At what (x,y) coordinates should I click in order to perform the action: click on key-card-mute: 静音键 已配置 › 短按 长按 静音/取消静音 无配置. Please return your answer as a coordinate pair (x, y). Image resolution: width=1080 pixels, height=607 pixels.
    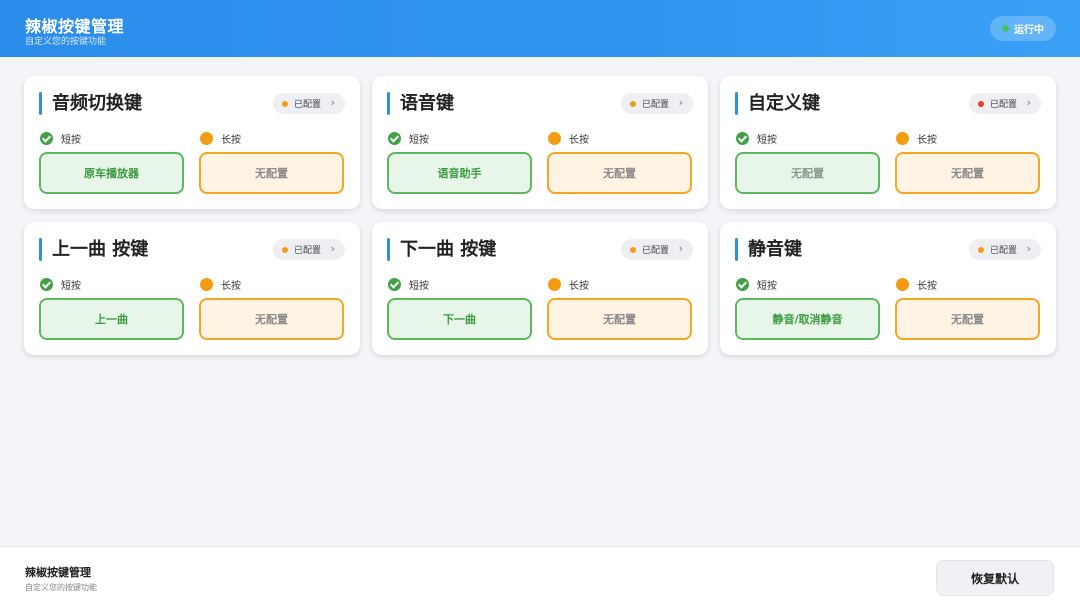
    Looking at the image, I should click on (888, 288).